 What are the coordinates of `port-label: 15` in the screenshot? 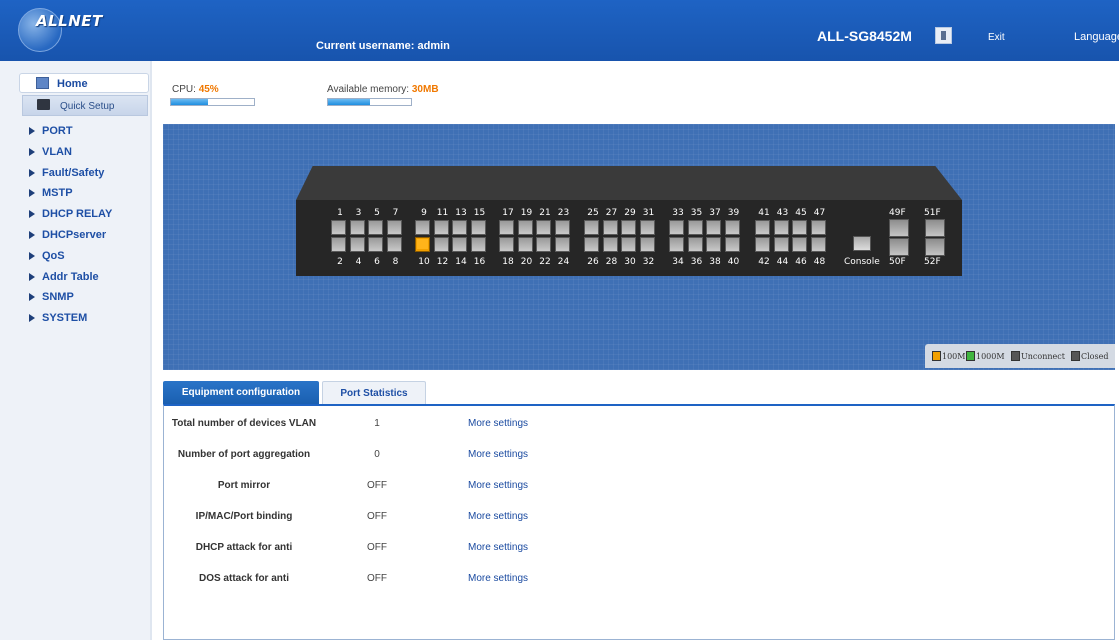 It's located at (479, 213).